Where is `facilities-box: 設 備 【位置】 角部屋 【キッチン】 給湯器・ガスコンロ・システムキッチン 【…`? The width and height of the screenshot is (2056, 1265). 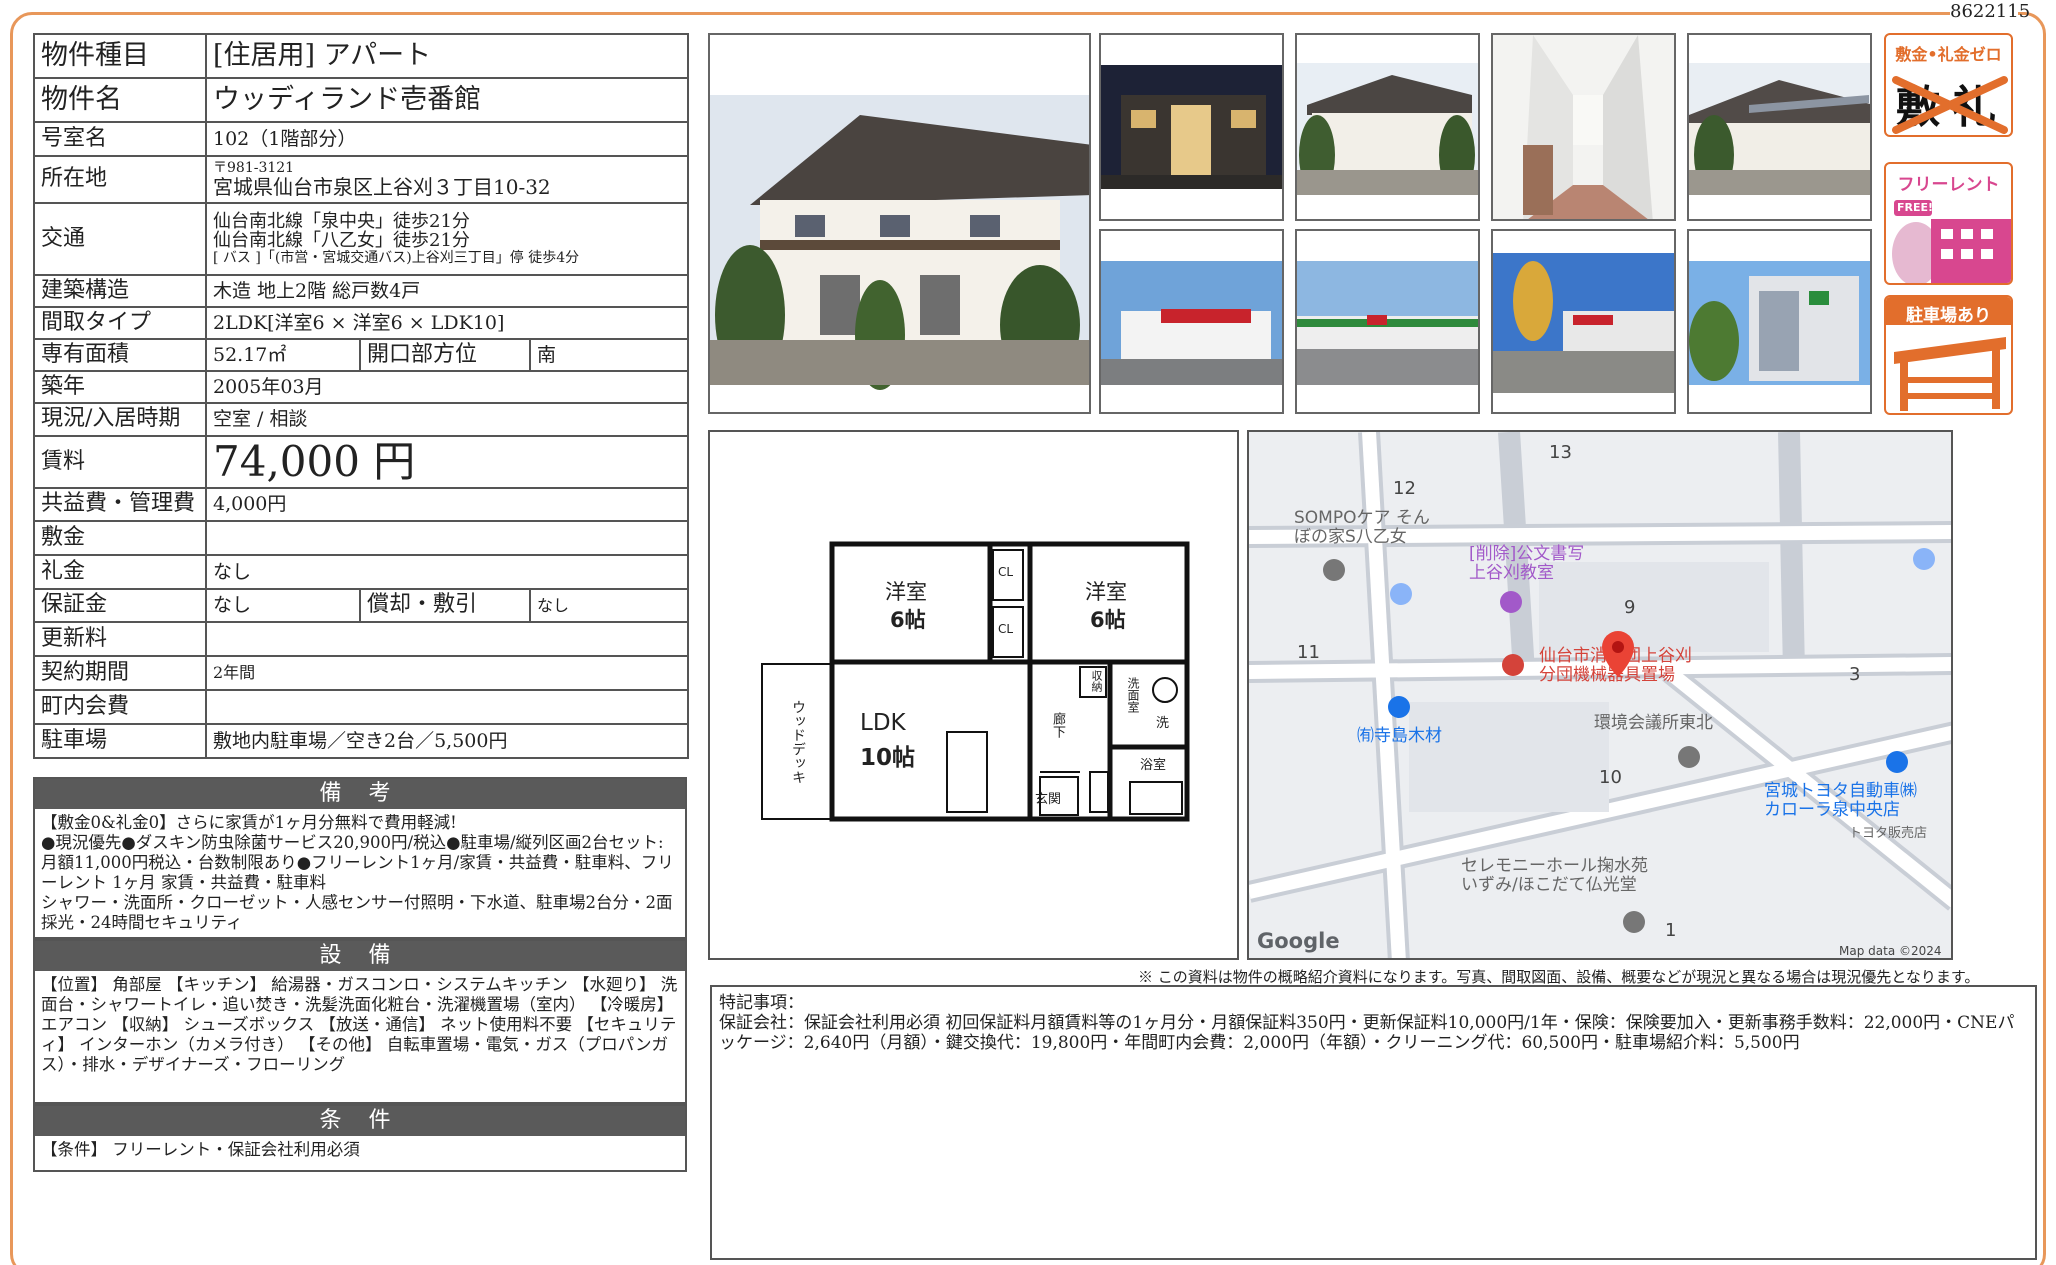
facilities-box: 設 備 【位置】 角部屋 【キッチン】 給湯器・ガスコンロ・システムキッチン 【… is located at coordinates (360, 1021).